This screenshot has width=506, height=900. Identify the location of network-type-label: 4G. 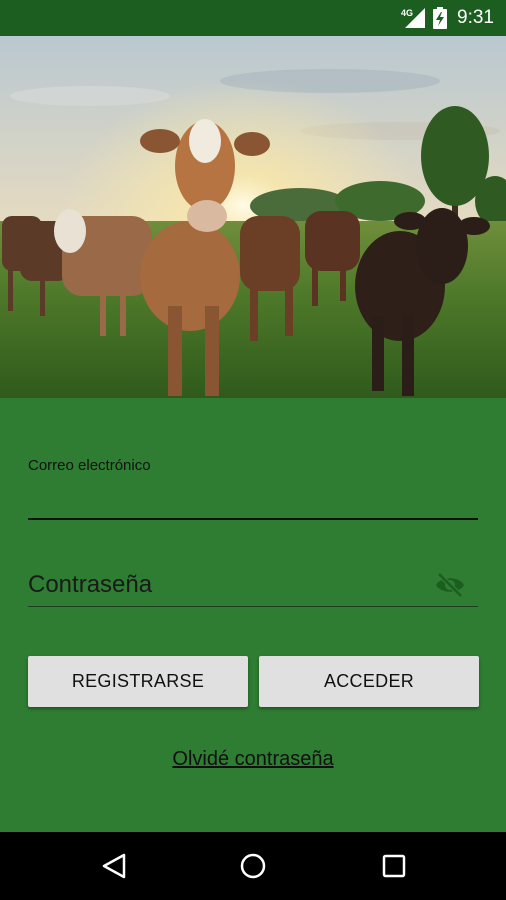
(407, 13).